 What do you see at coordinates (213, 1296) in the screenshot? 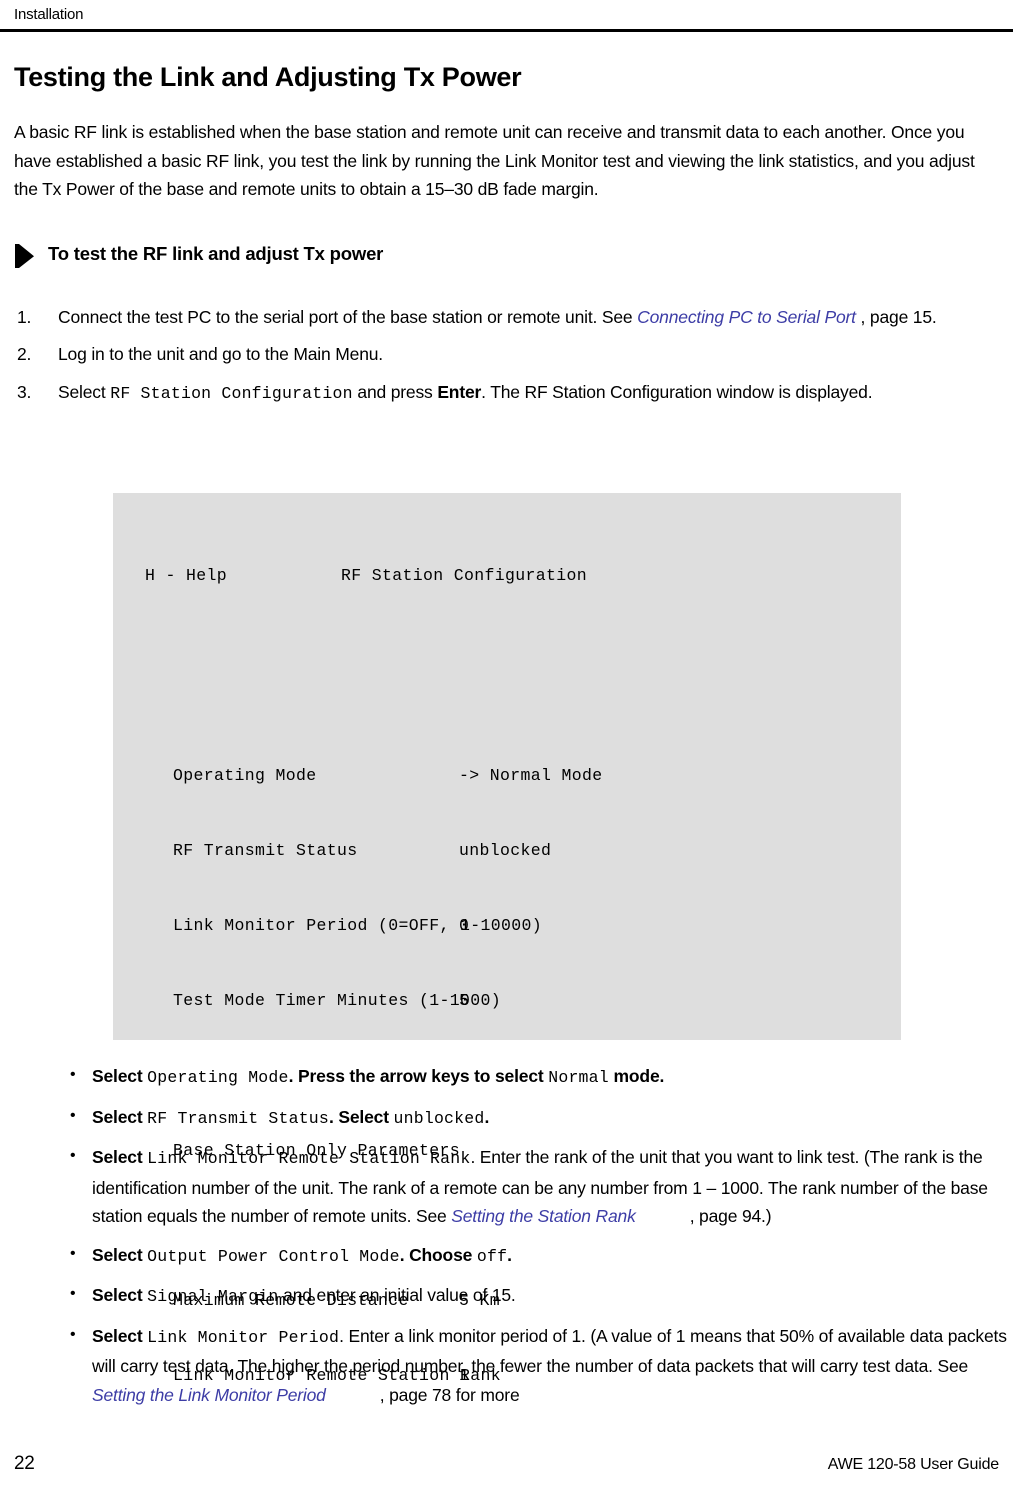
I see `menu-item-name: Signal Margin` at bounding box center [213, 1296].